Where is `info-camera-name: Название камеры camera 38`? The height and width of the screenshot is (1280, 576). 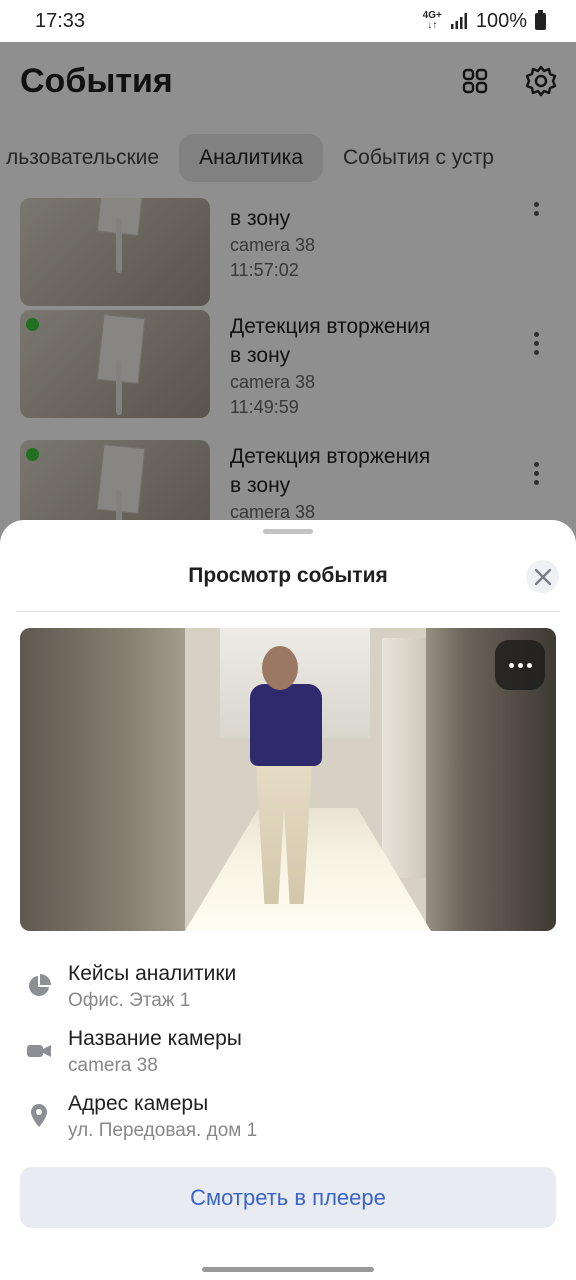
info-camera-name: Название камеры camera 38 is located at coordinates (288, 1055).